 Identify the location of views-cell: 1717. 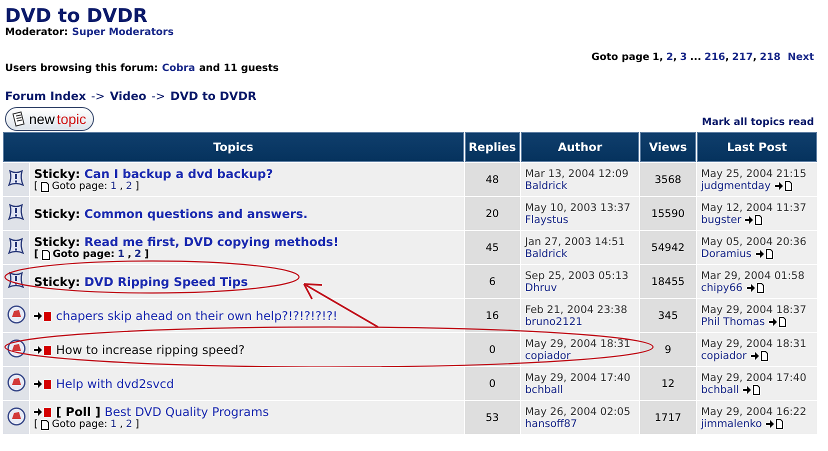
(668, 417).